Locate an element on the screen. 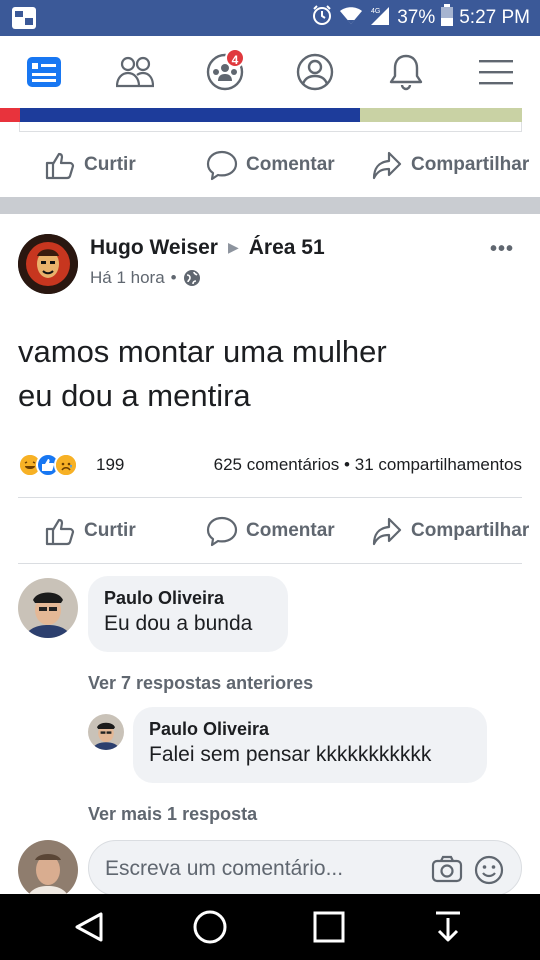 Image resolution: width=540 pixels, height=960 pixels. post-text-line-1: vamos montar uma mulher is located at coordinates (202, 351).